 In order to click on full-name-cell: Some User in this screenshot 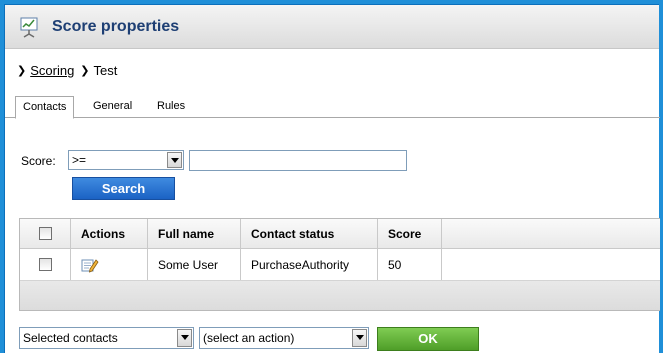, I will do `click(194, 264)`.